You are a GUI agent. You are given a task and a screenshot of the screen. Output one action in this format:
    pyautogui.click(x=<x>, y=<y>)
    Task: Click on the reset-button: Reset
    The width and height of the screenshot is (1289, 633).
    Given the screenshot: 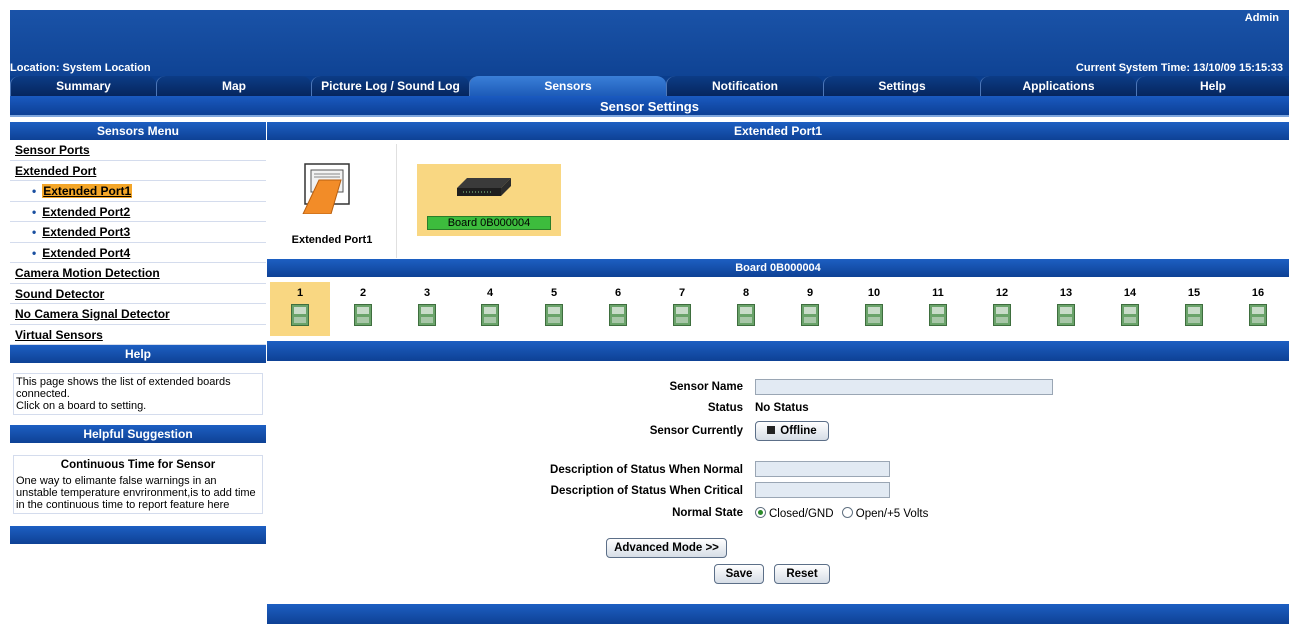 What is the action you would take?
    pyautogui.click(x=802, y=574)
    